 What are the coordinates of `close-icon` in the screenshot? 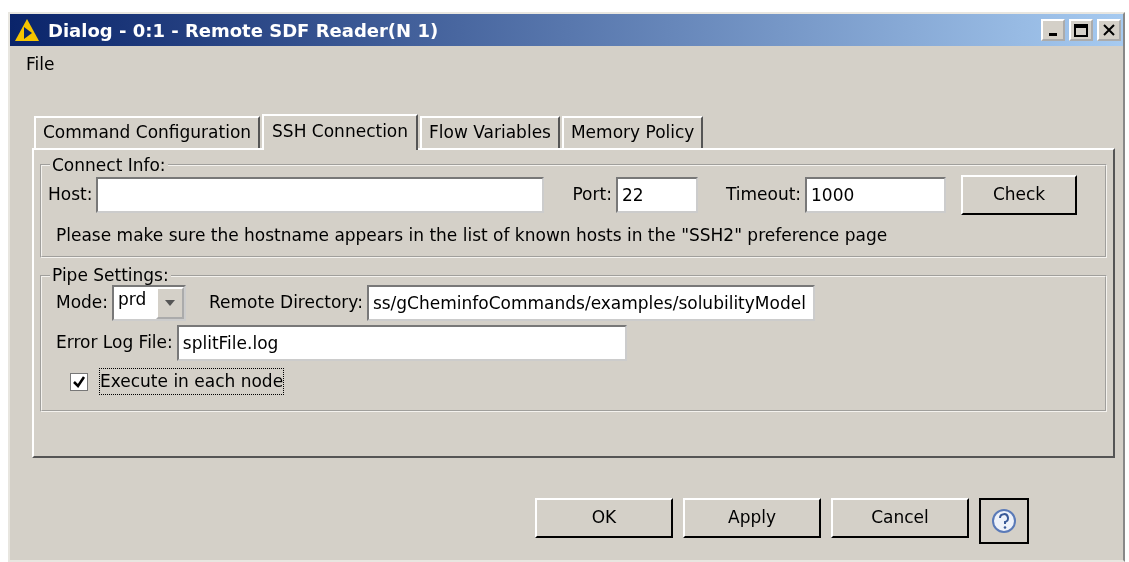 It's located at (1109, 30).